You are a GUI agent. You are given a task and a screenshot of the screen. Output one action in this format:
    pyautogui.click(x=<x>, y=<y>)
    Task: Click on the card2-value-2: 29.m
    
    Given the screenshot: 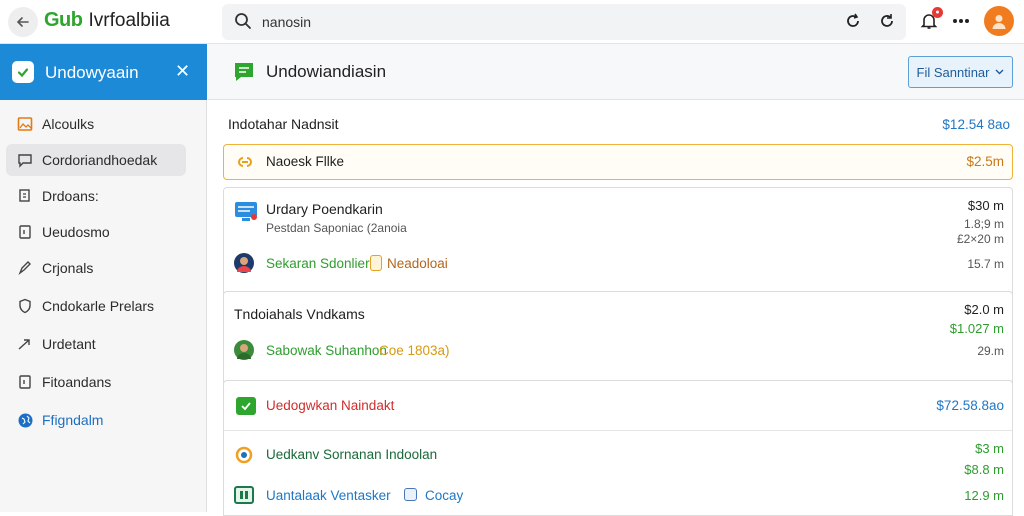 What is the action you would take?
    pyautogui.click(x=990, y=351)
    